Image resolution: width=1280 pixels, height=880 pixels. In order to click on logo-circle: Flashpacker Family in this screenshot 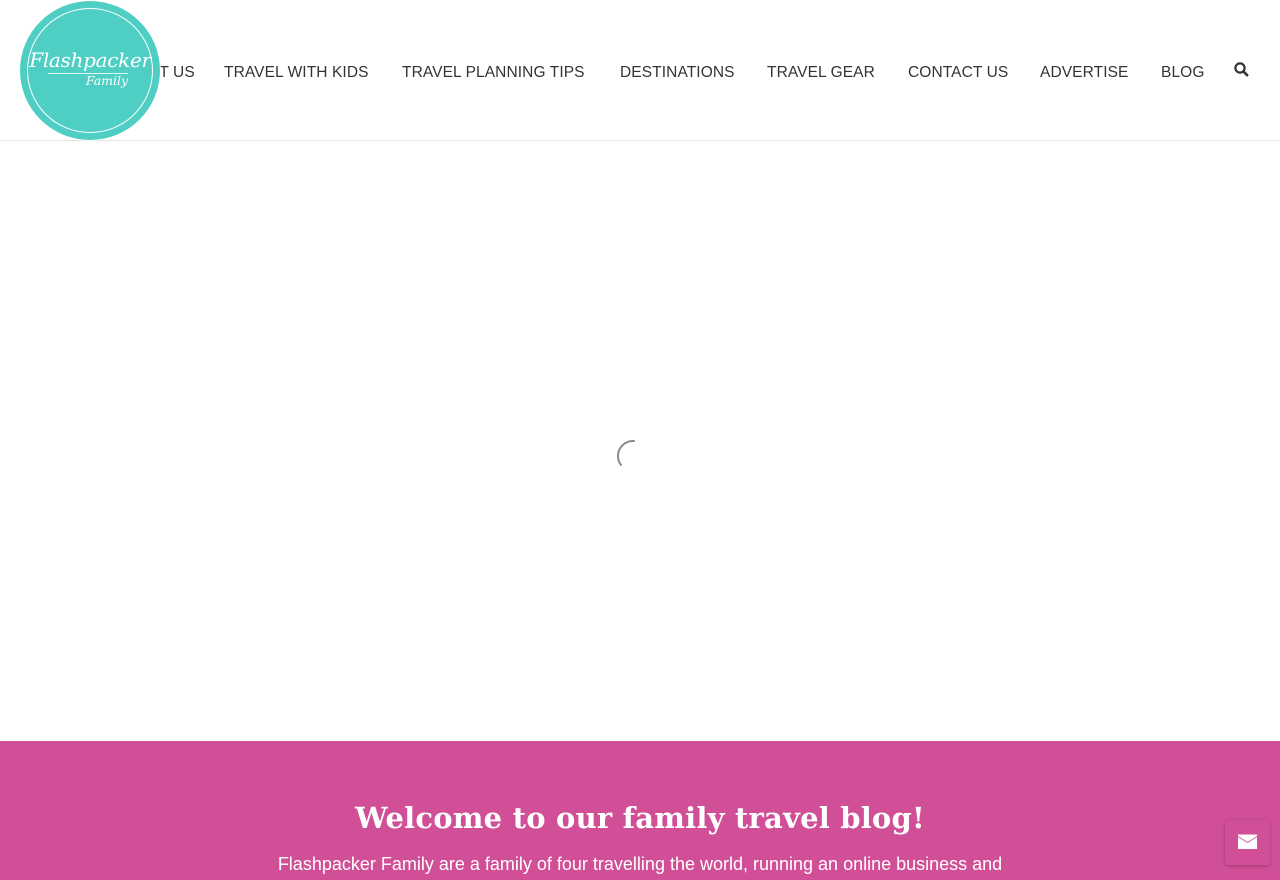, I will do `click(90, 70)`.